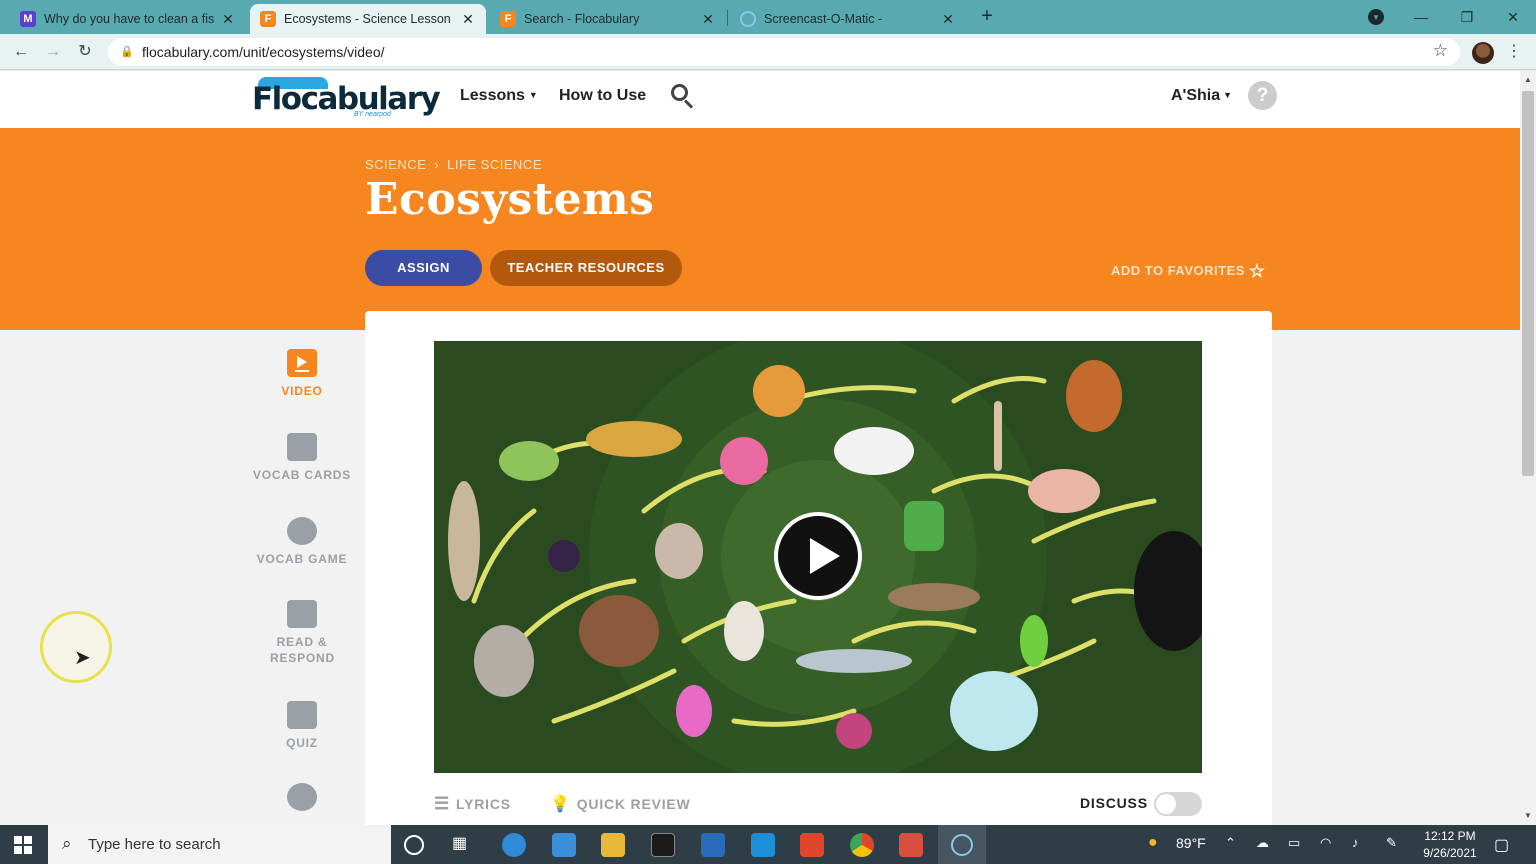 The height and width of the screenshot is (864, 1536). Describe the element at coordinates (1528, 79) in the screenshot. I see `scroll-up-icon: ▲` at that location.